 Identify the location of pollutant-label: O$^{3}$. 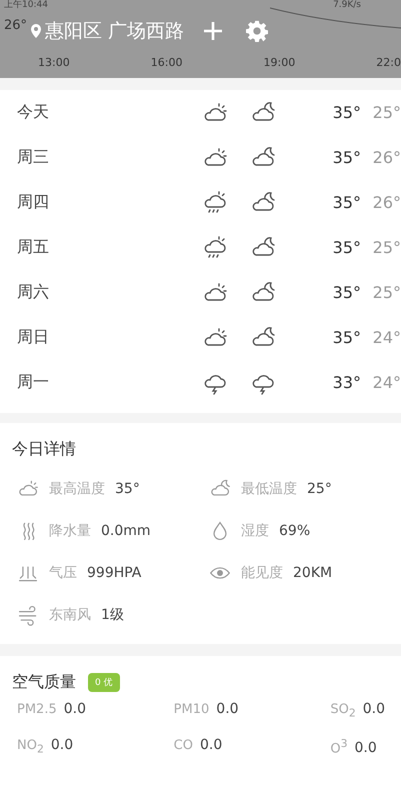
(339, 746).